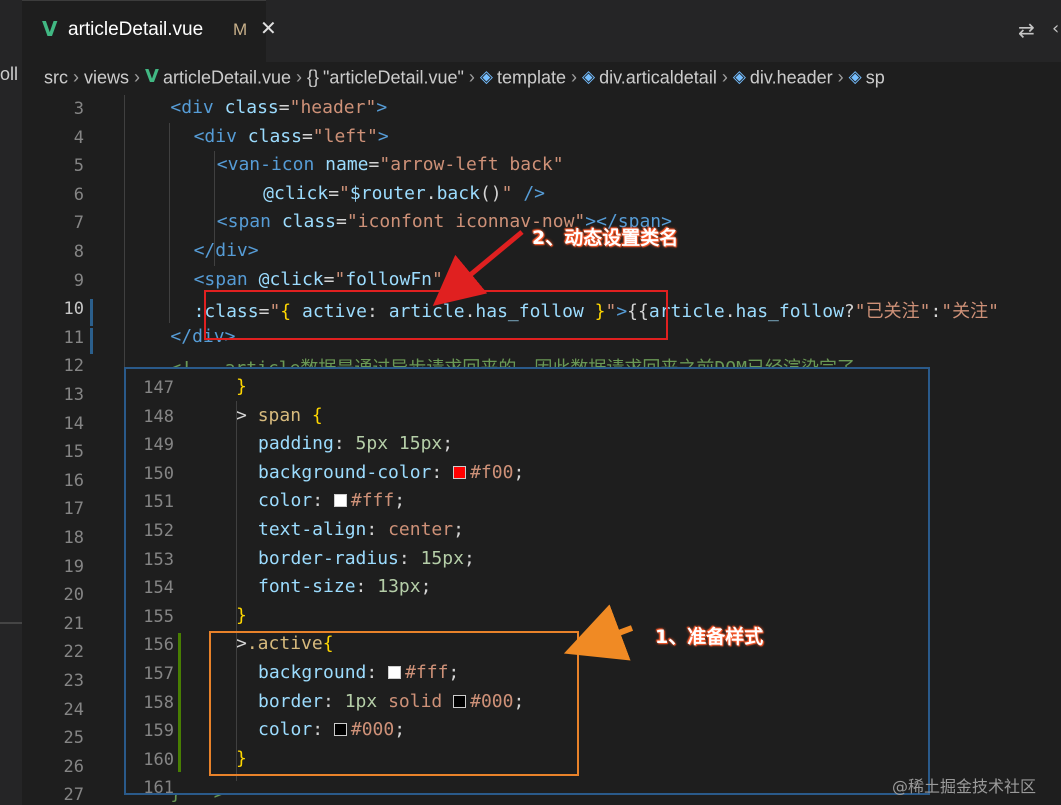  What do you see at coordinates (533, 445) in the screenshot?
I see `annotation-arrows` at bounding box center [533, 445].